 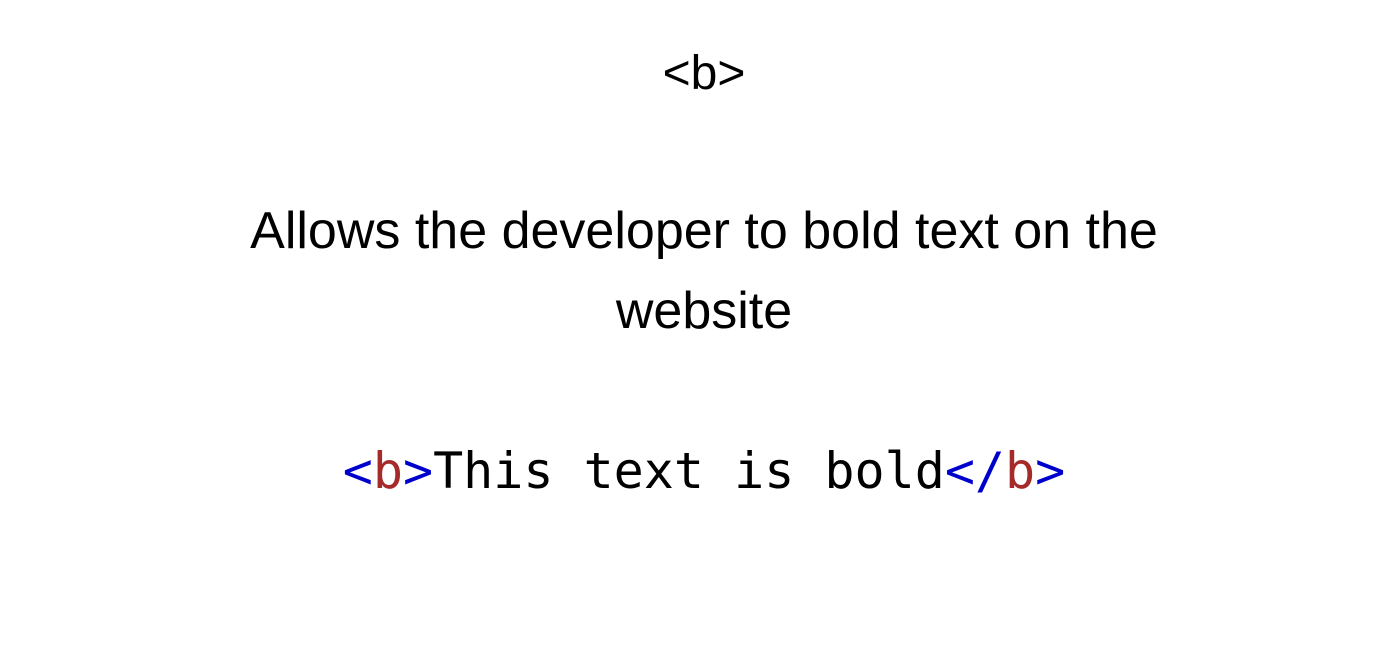 I want to click on open-tag-left-bracket: <, so click(x=357, y=471).